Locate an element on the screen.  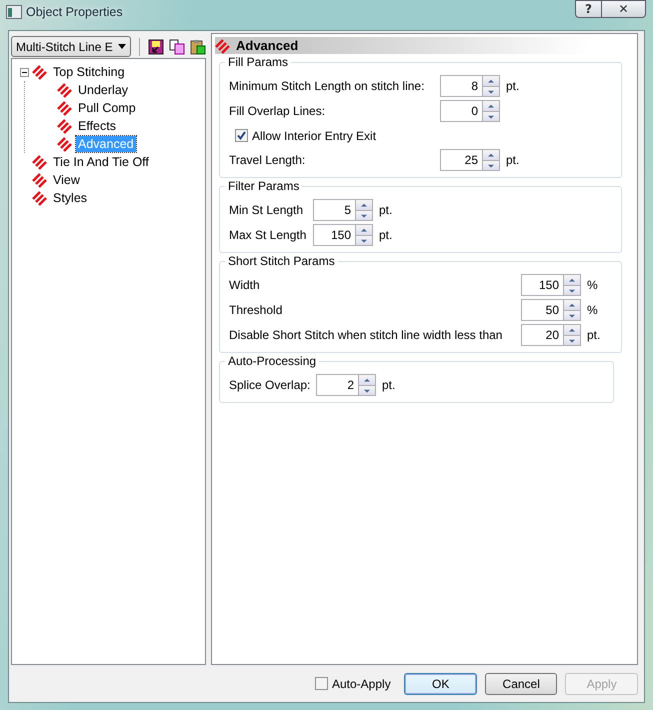
tree-item: Tie In And Tie Off is located at coordinates (101, 162).